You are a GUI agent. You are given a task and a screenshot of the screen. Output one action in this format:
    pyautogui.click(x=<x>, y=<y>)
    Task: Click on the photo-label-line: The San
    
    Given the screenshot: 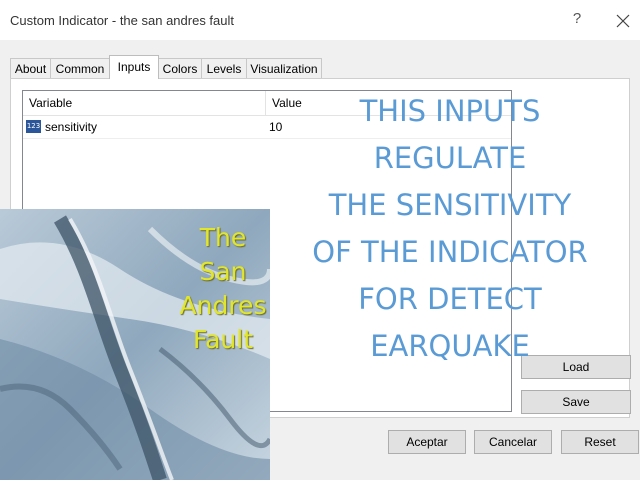 What is the action you would take?
    pyautogui.click(x=223, y=254)
    